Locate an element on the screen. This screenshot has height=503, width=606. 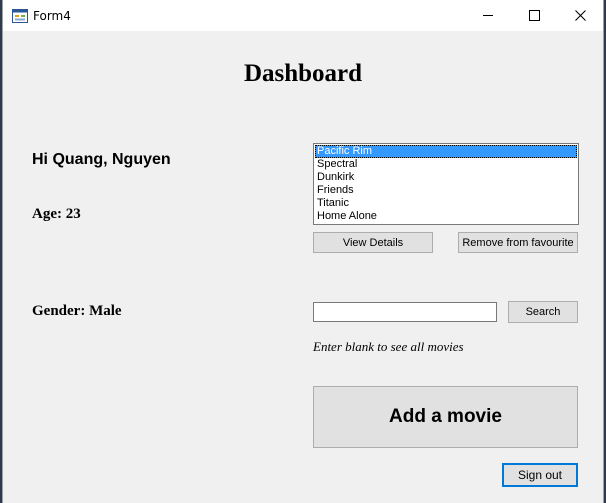
title-bar: Form4 is located at coordinates (303, 15).